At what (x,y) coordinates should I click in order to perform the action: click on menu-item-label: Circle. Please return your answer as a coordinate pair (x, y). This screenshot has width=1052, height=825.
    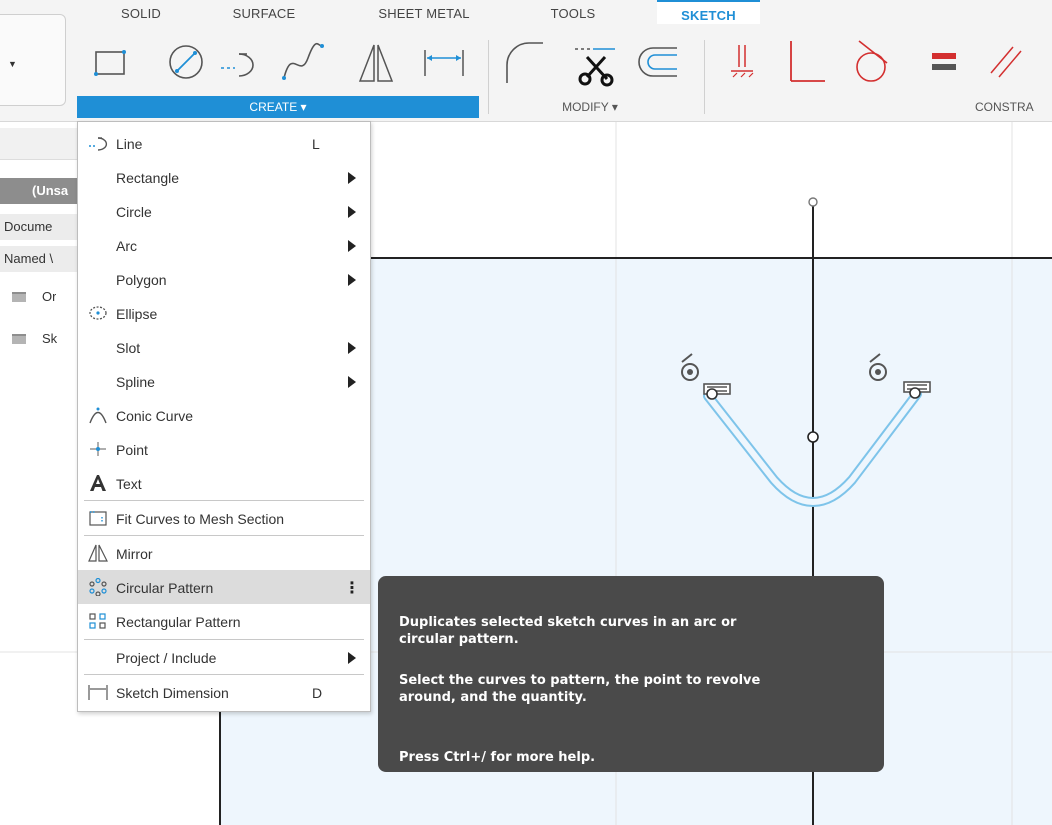
    Looking at the image, I should click on (134, 212).